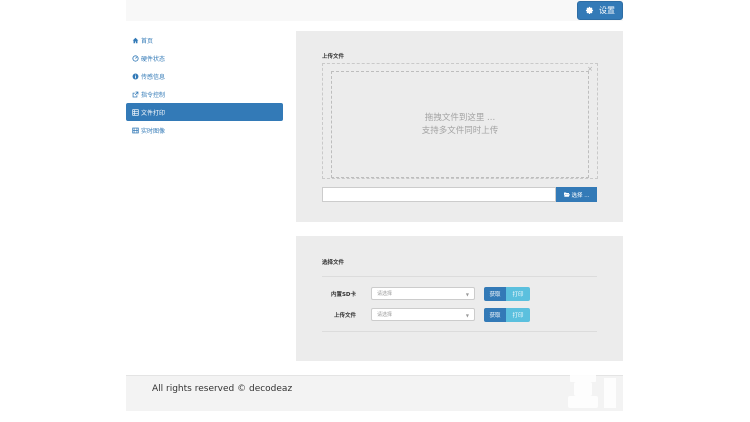  What do you see at coordinates (589, 10) in the screenshot?
I see `gear-icon` at bounding box center [589, 10].